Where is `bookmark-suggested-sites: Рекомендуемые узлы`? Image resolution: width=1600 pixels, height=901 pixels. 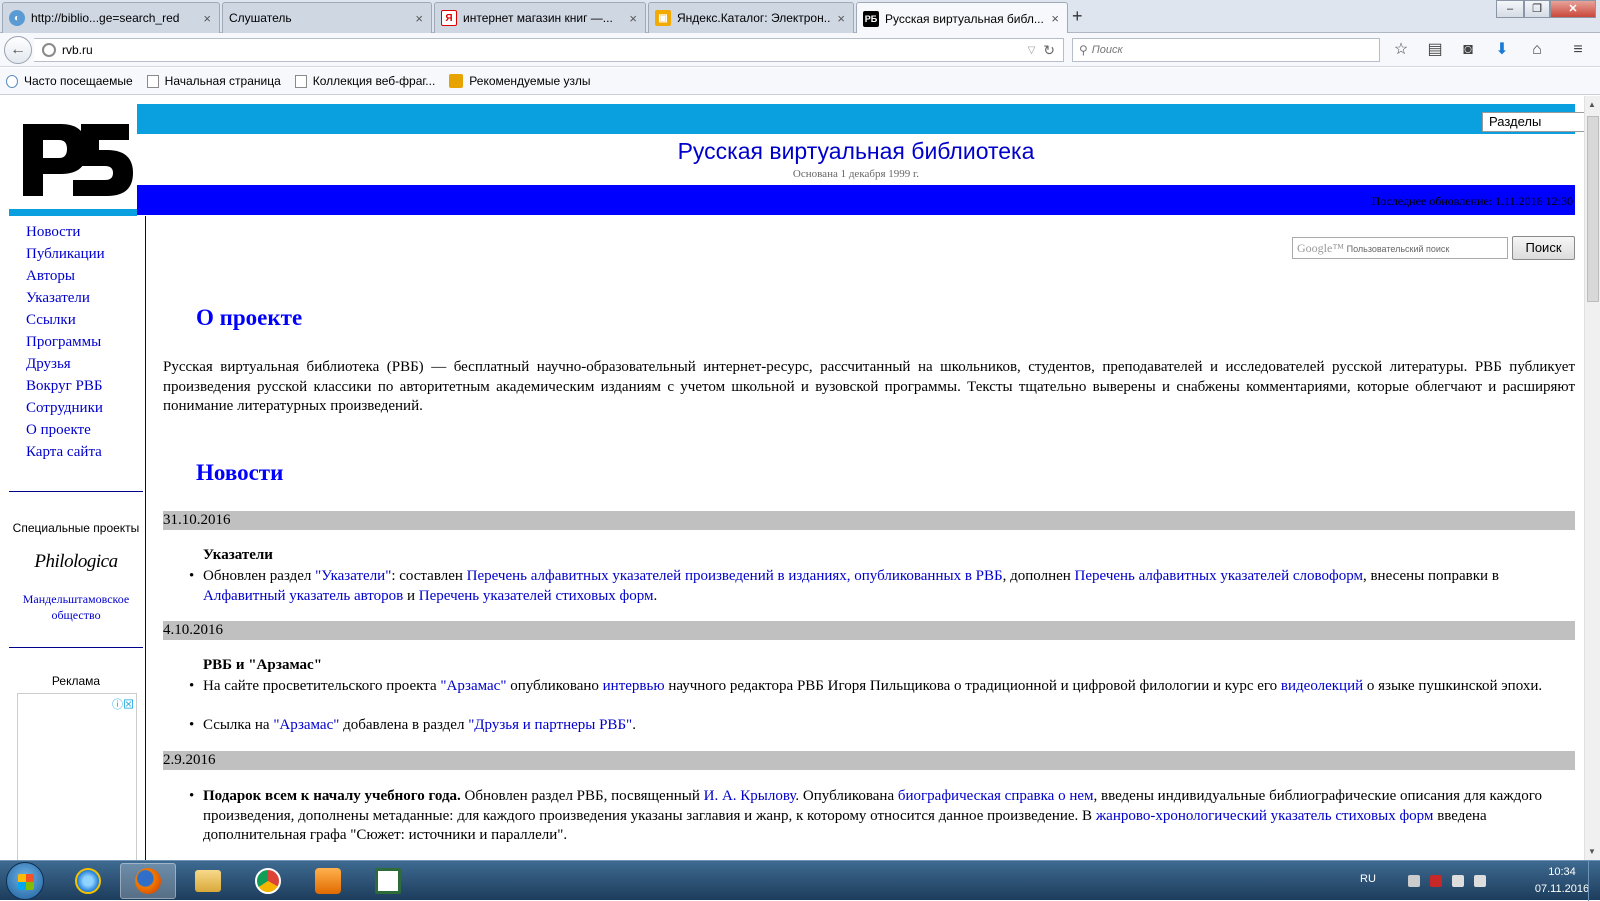
bookmark-suggested-sites: Рекомендуемые узлы is located at coordinates (519, 81).